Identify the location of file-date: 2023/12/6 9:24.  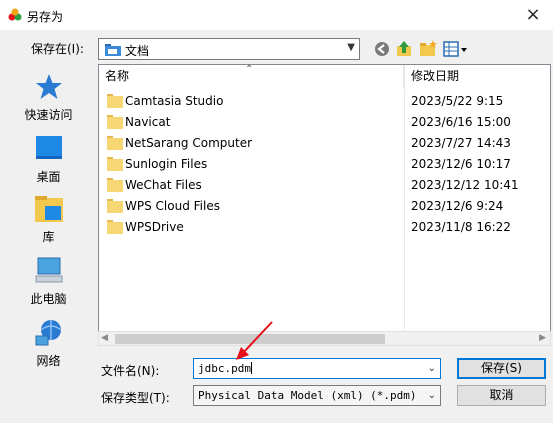
(457, 206).